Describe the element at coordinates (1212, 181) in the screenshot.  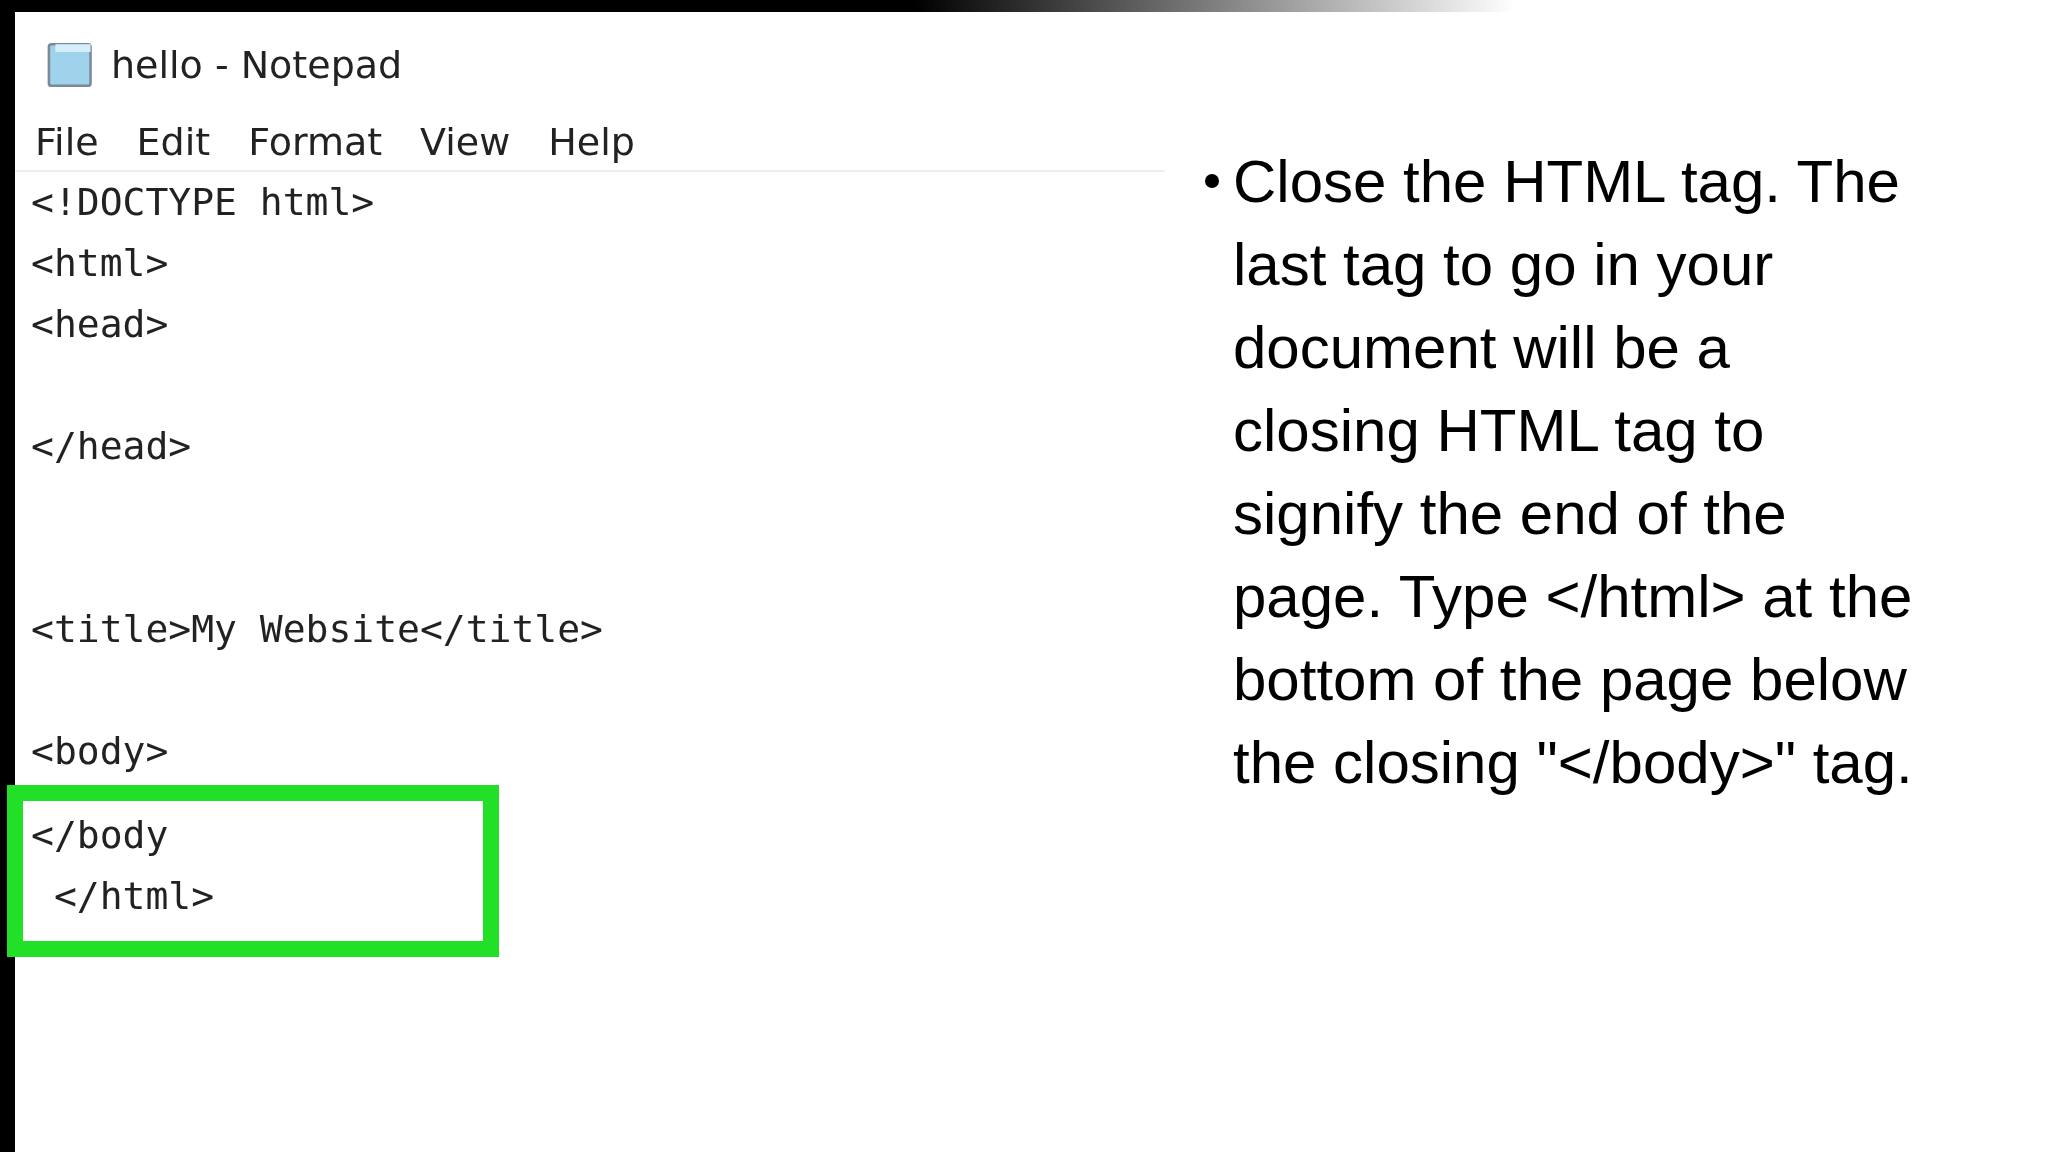
I see `bullet-icon` at that location.